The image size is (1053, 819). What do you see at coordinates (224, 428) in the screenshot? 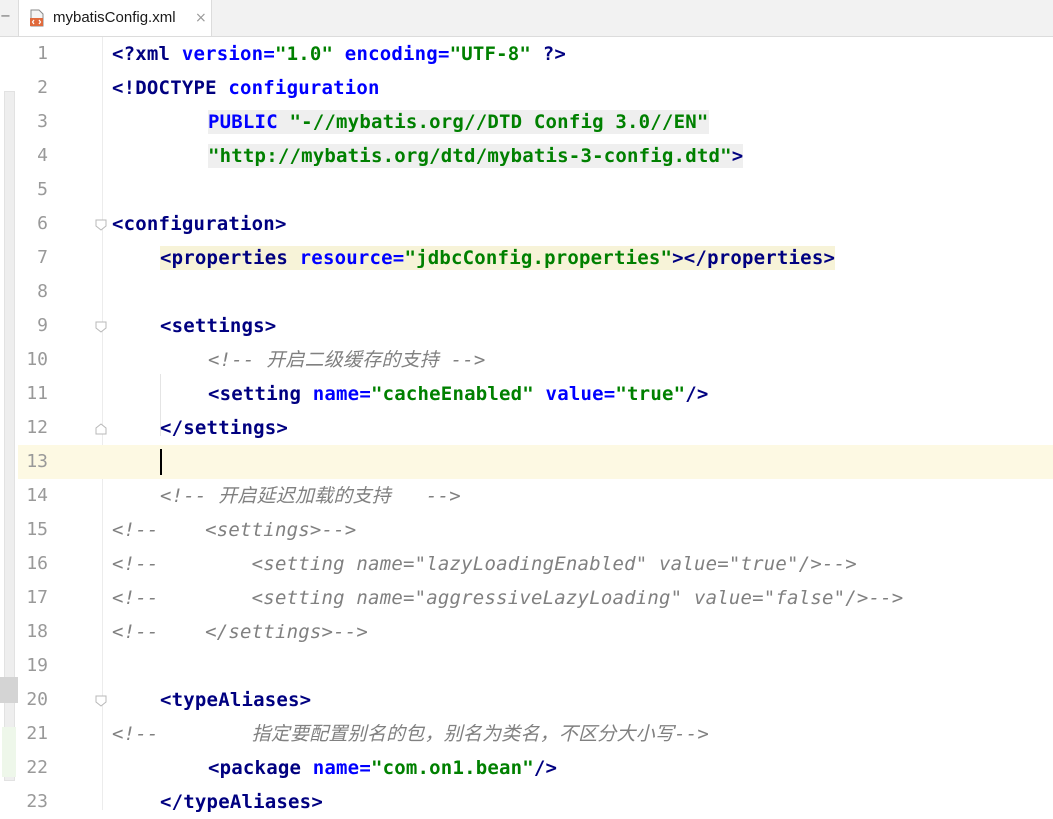
I see `line-content: </settings>` at bounding box center [224, 428].